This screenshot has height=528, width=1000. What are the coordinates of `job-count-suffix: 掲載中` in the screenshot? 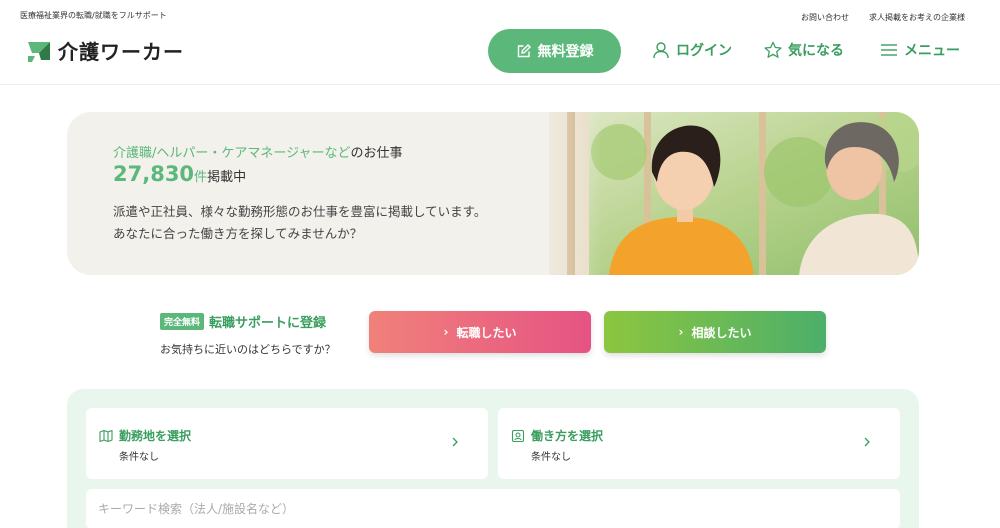 It's located at (227, 177).